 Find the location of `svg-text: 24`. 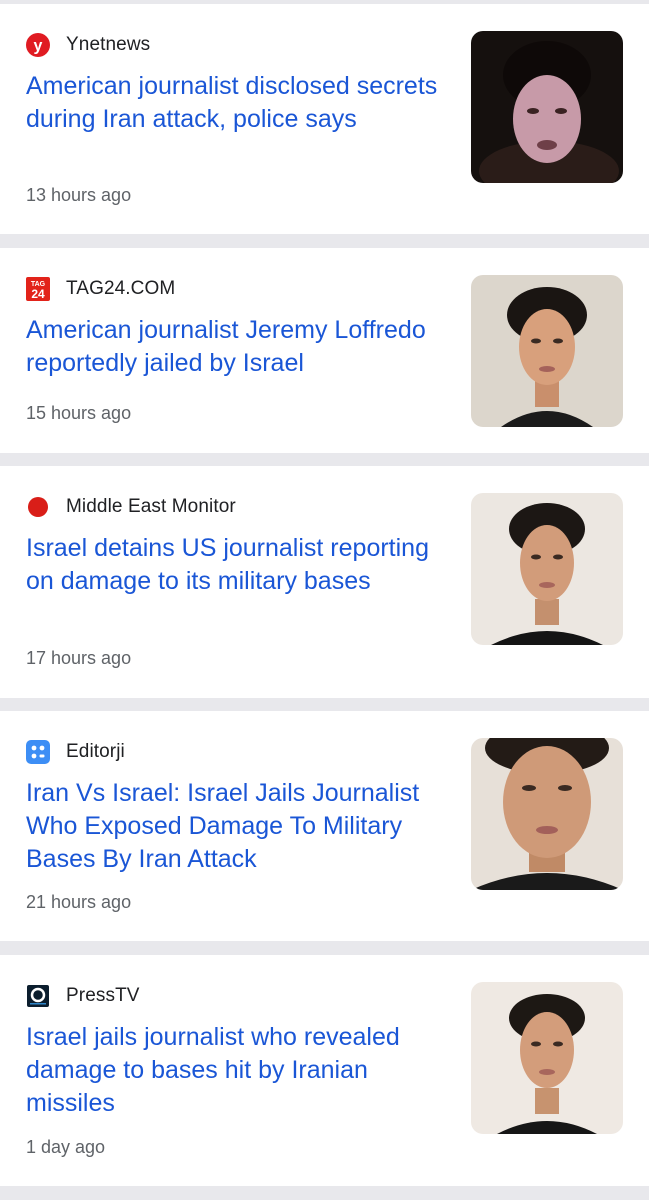

svg-text: 24 is located at coordinates (38, 294).